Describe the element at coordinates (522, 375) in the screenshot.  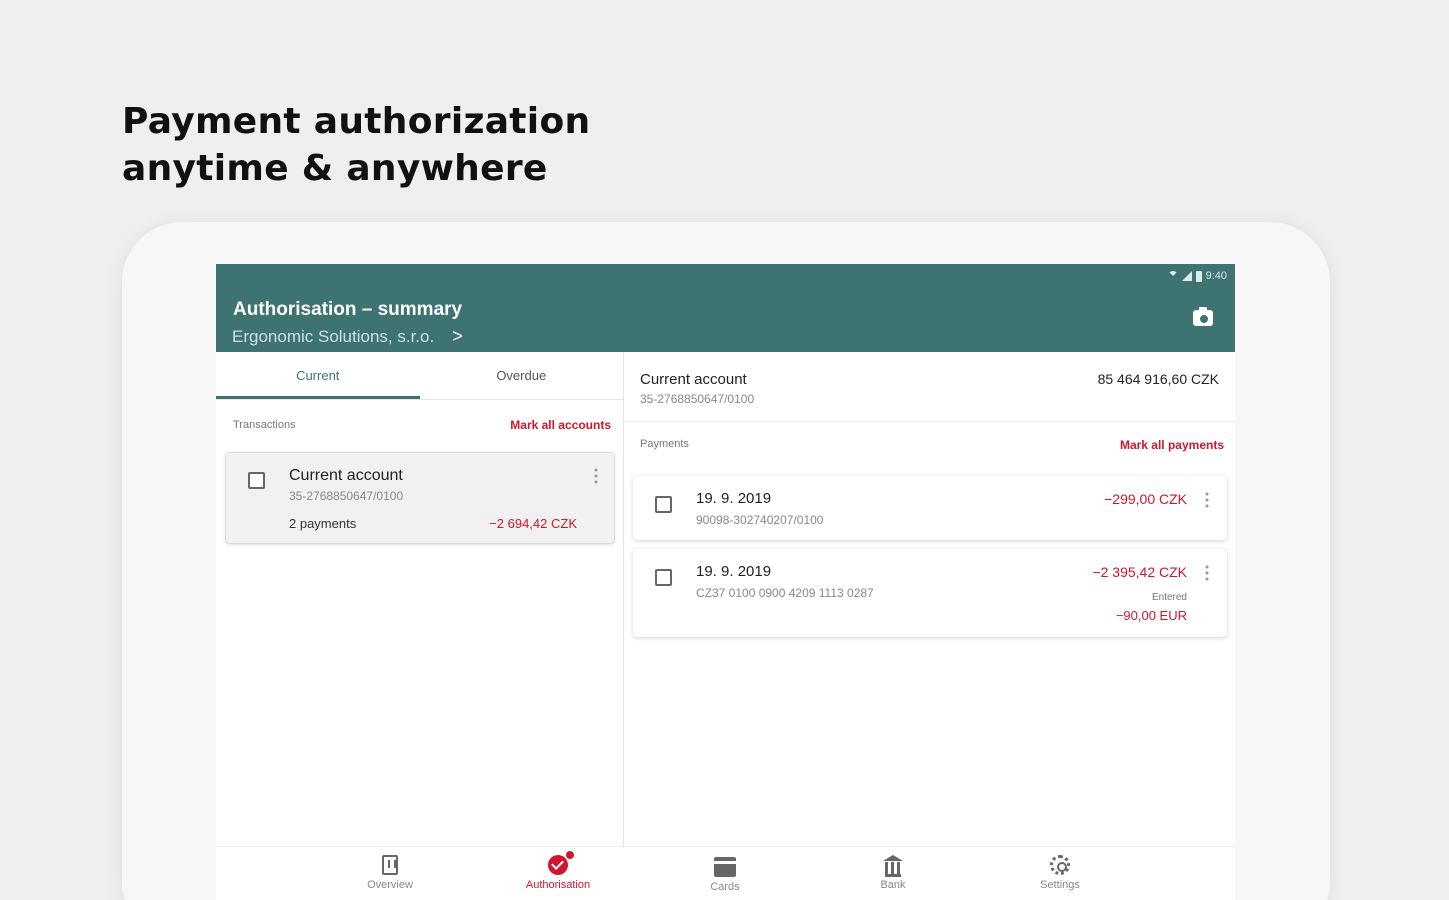
I see `tab-overdue: Overdue` at that location.